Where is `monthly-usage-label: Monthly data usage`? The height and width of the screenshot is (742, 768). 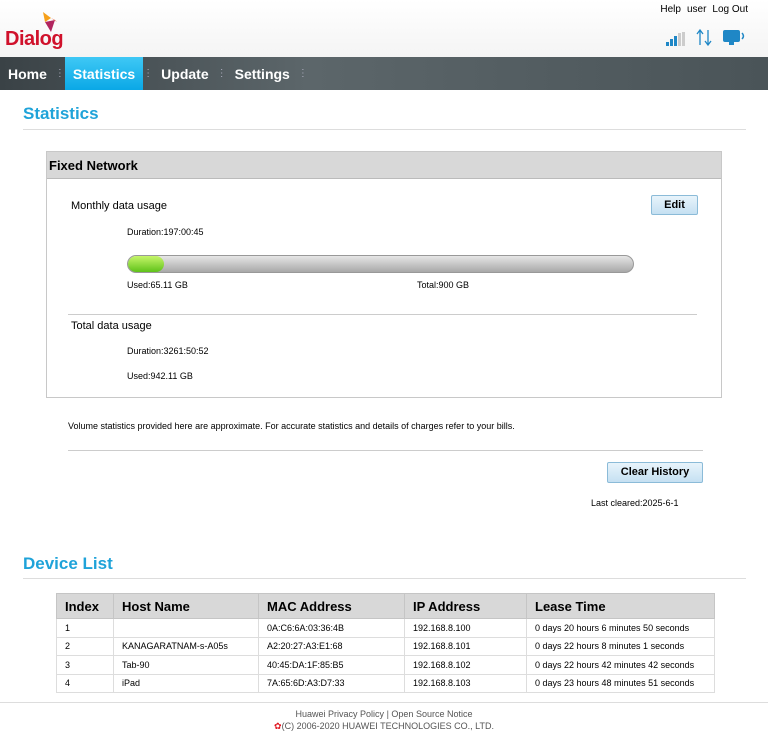
monthly-usage-label: Monthly data usage is located at coordinates (119, 206).